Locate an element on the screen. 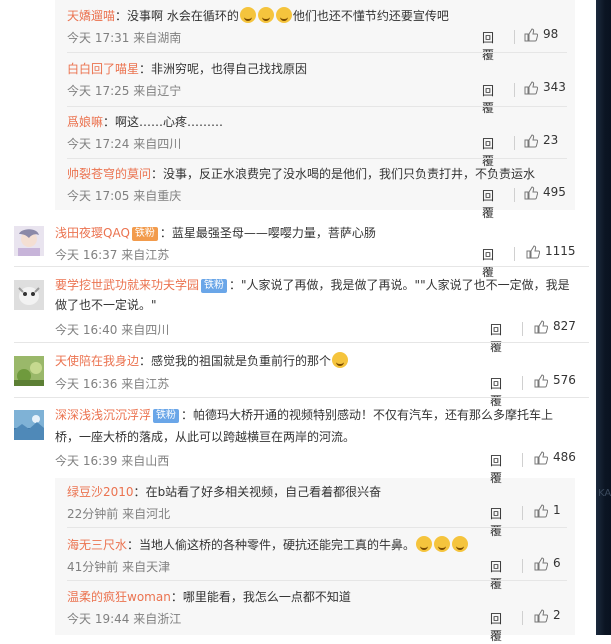  username-link: 绿豆沙2010 is located at coordinates (100, 492).